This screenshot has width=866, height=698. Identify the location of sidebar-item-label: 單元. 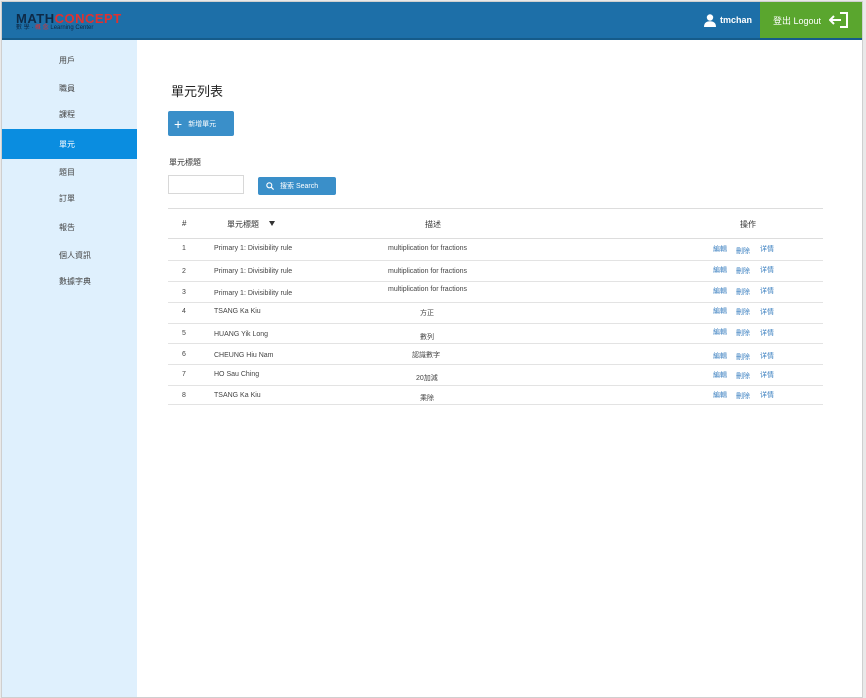
(67, 144).